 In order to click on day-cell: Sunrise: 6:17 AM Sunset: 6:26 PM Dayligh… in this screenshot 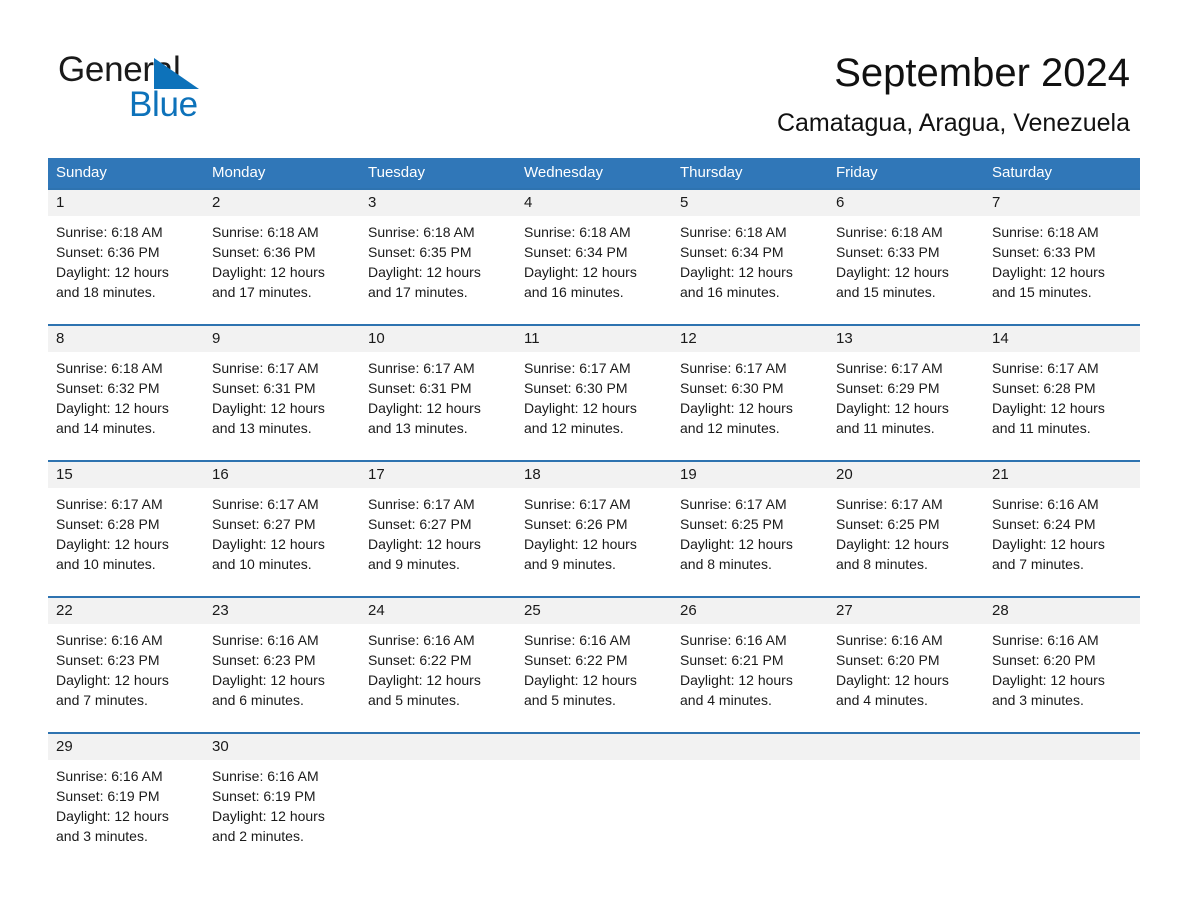, I will do `click(594, 542)`.